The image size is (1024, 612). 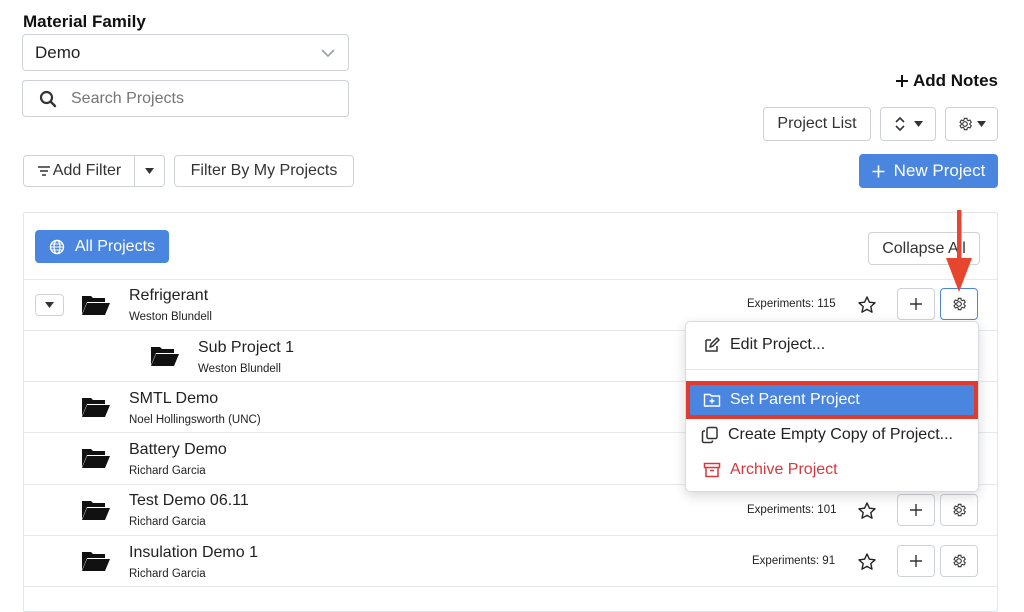 I want to click on expand-toggle, so click(x=49, y=305).